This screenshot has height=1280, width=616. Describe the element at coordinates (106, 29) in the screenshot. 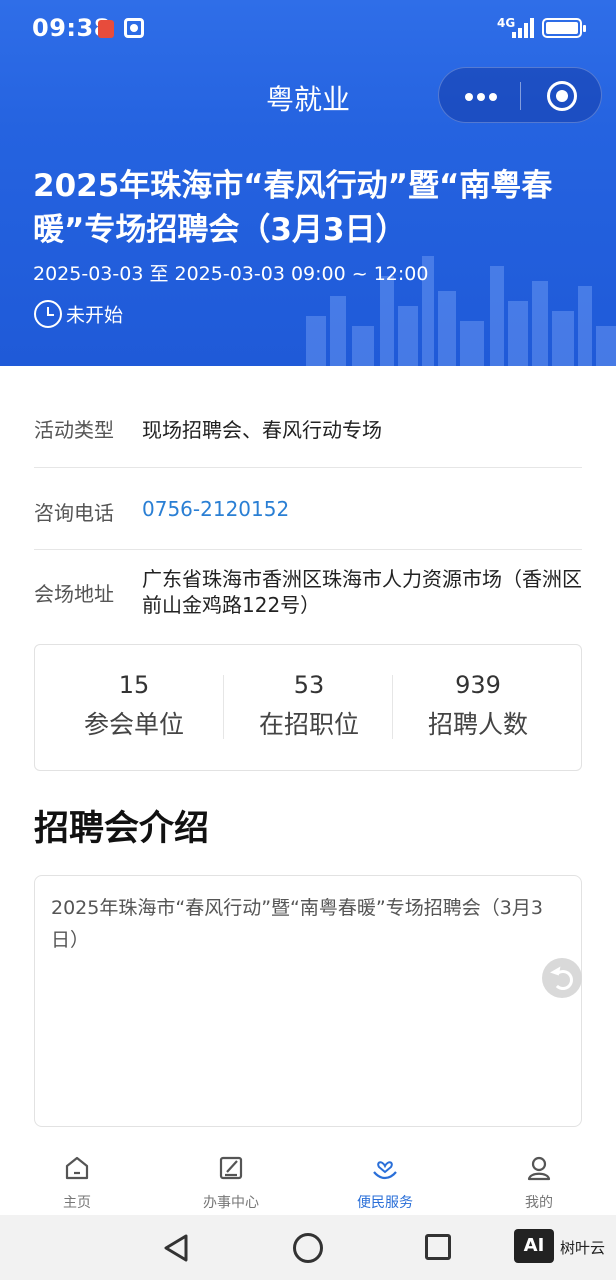

I see `notification-icon` at that location.